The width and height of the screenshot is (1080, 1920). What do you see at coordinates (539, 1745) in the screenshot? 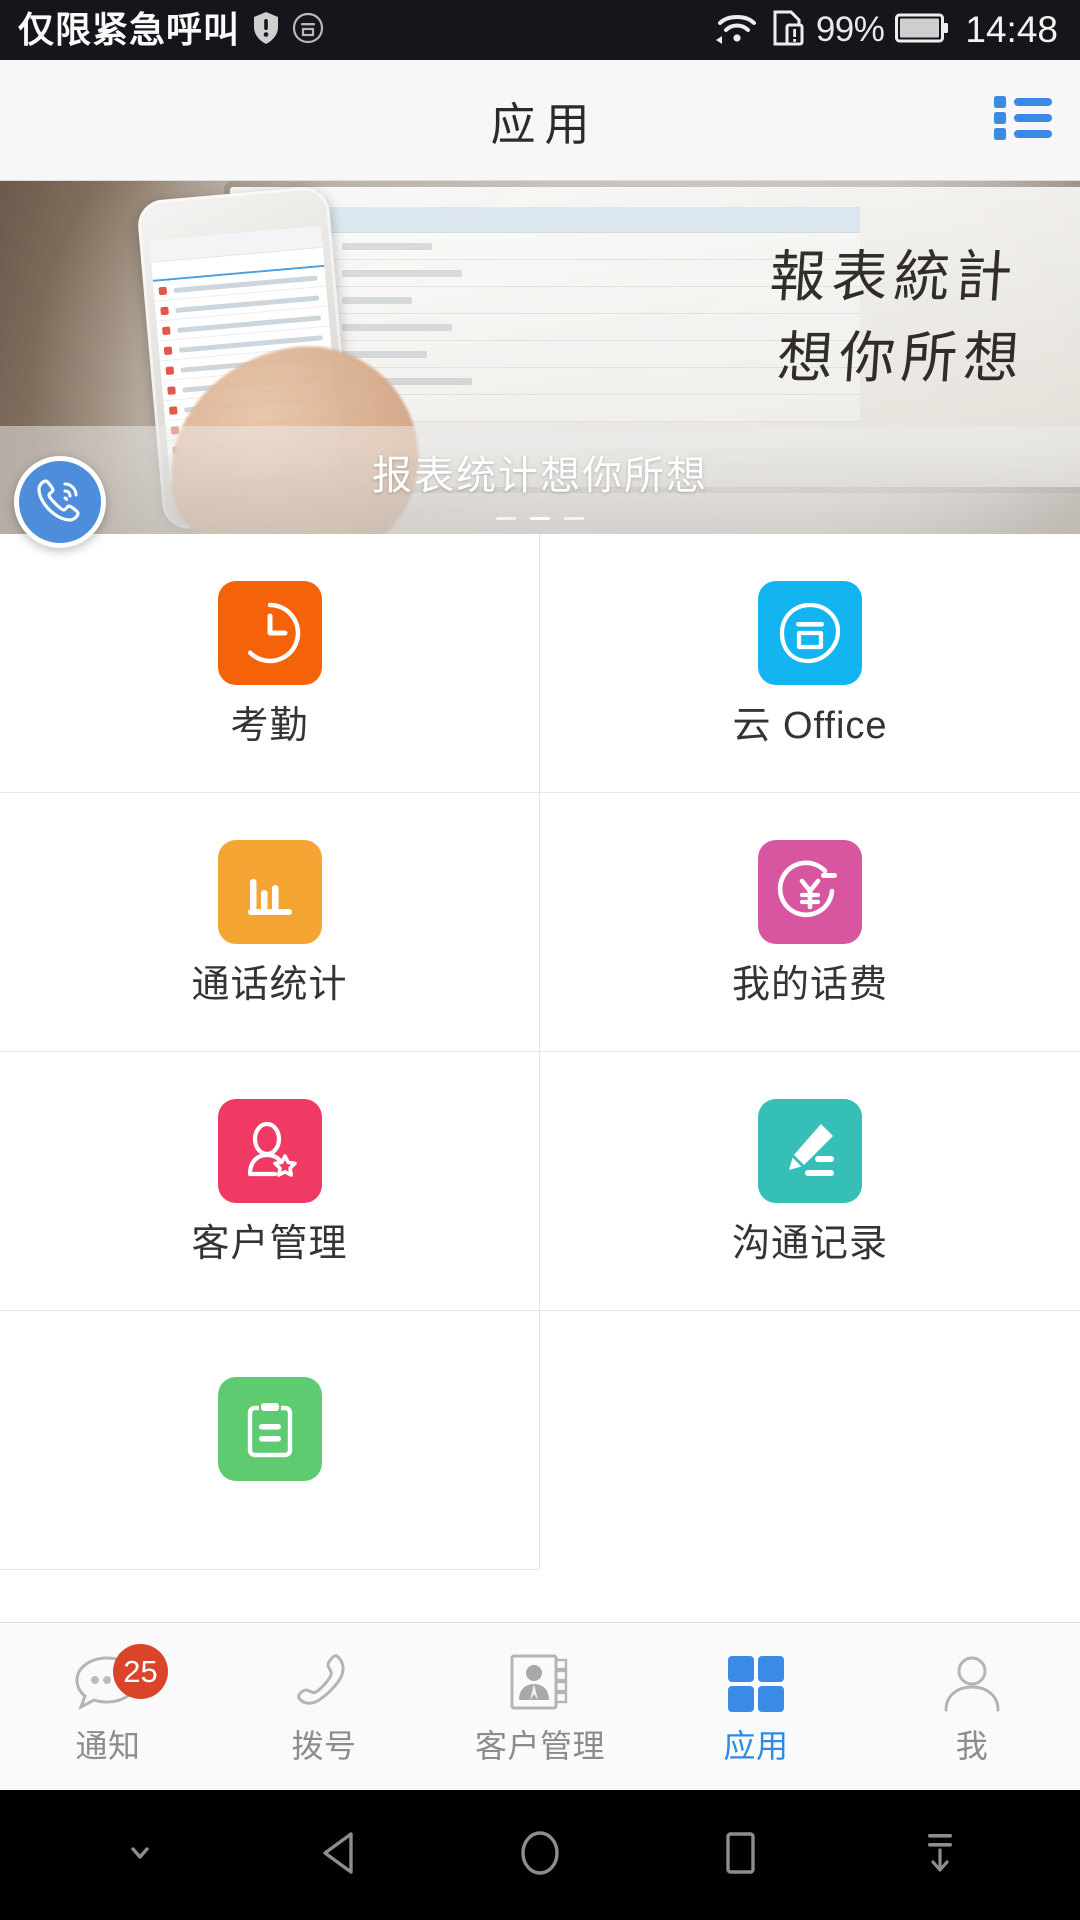
I see `tab-label: 客户管理` at bounding box center [539, 1745].